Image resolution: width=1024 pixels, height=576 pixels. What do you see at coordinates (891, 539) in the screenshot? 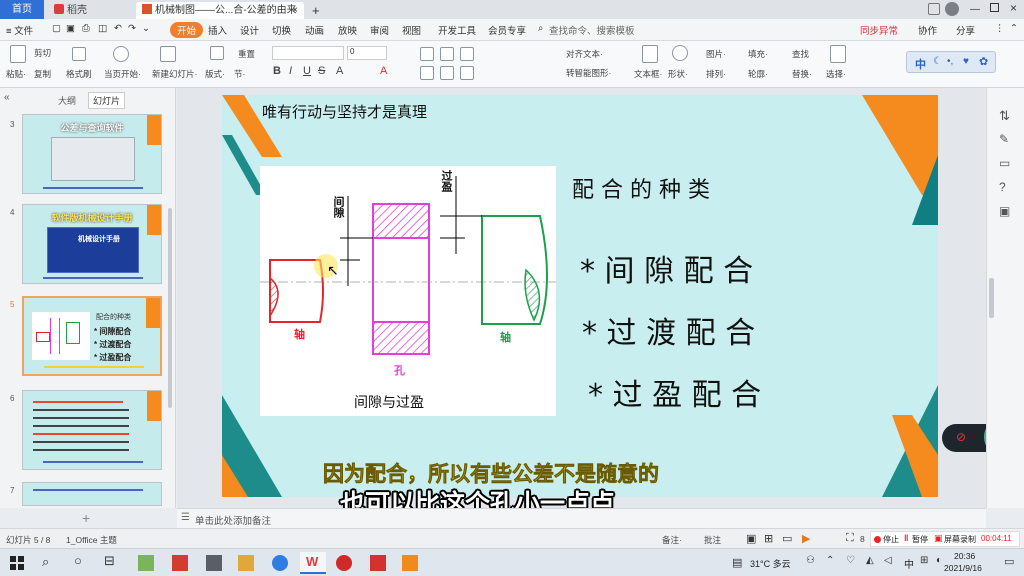
I see `record-stop-button: 停止` at bounding box center [891, 539].